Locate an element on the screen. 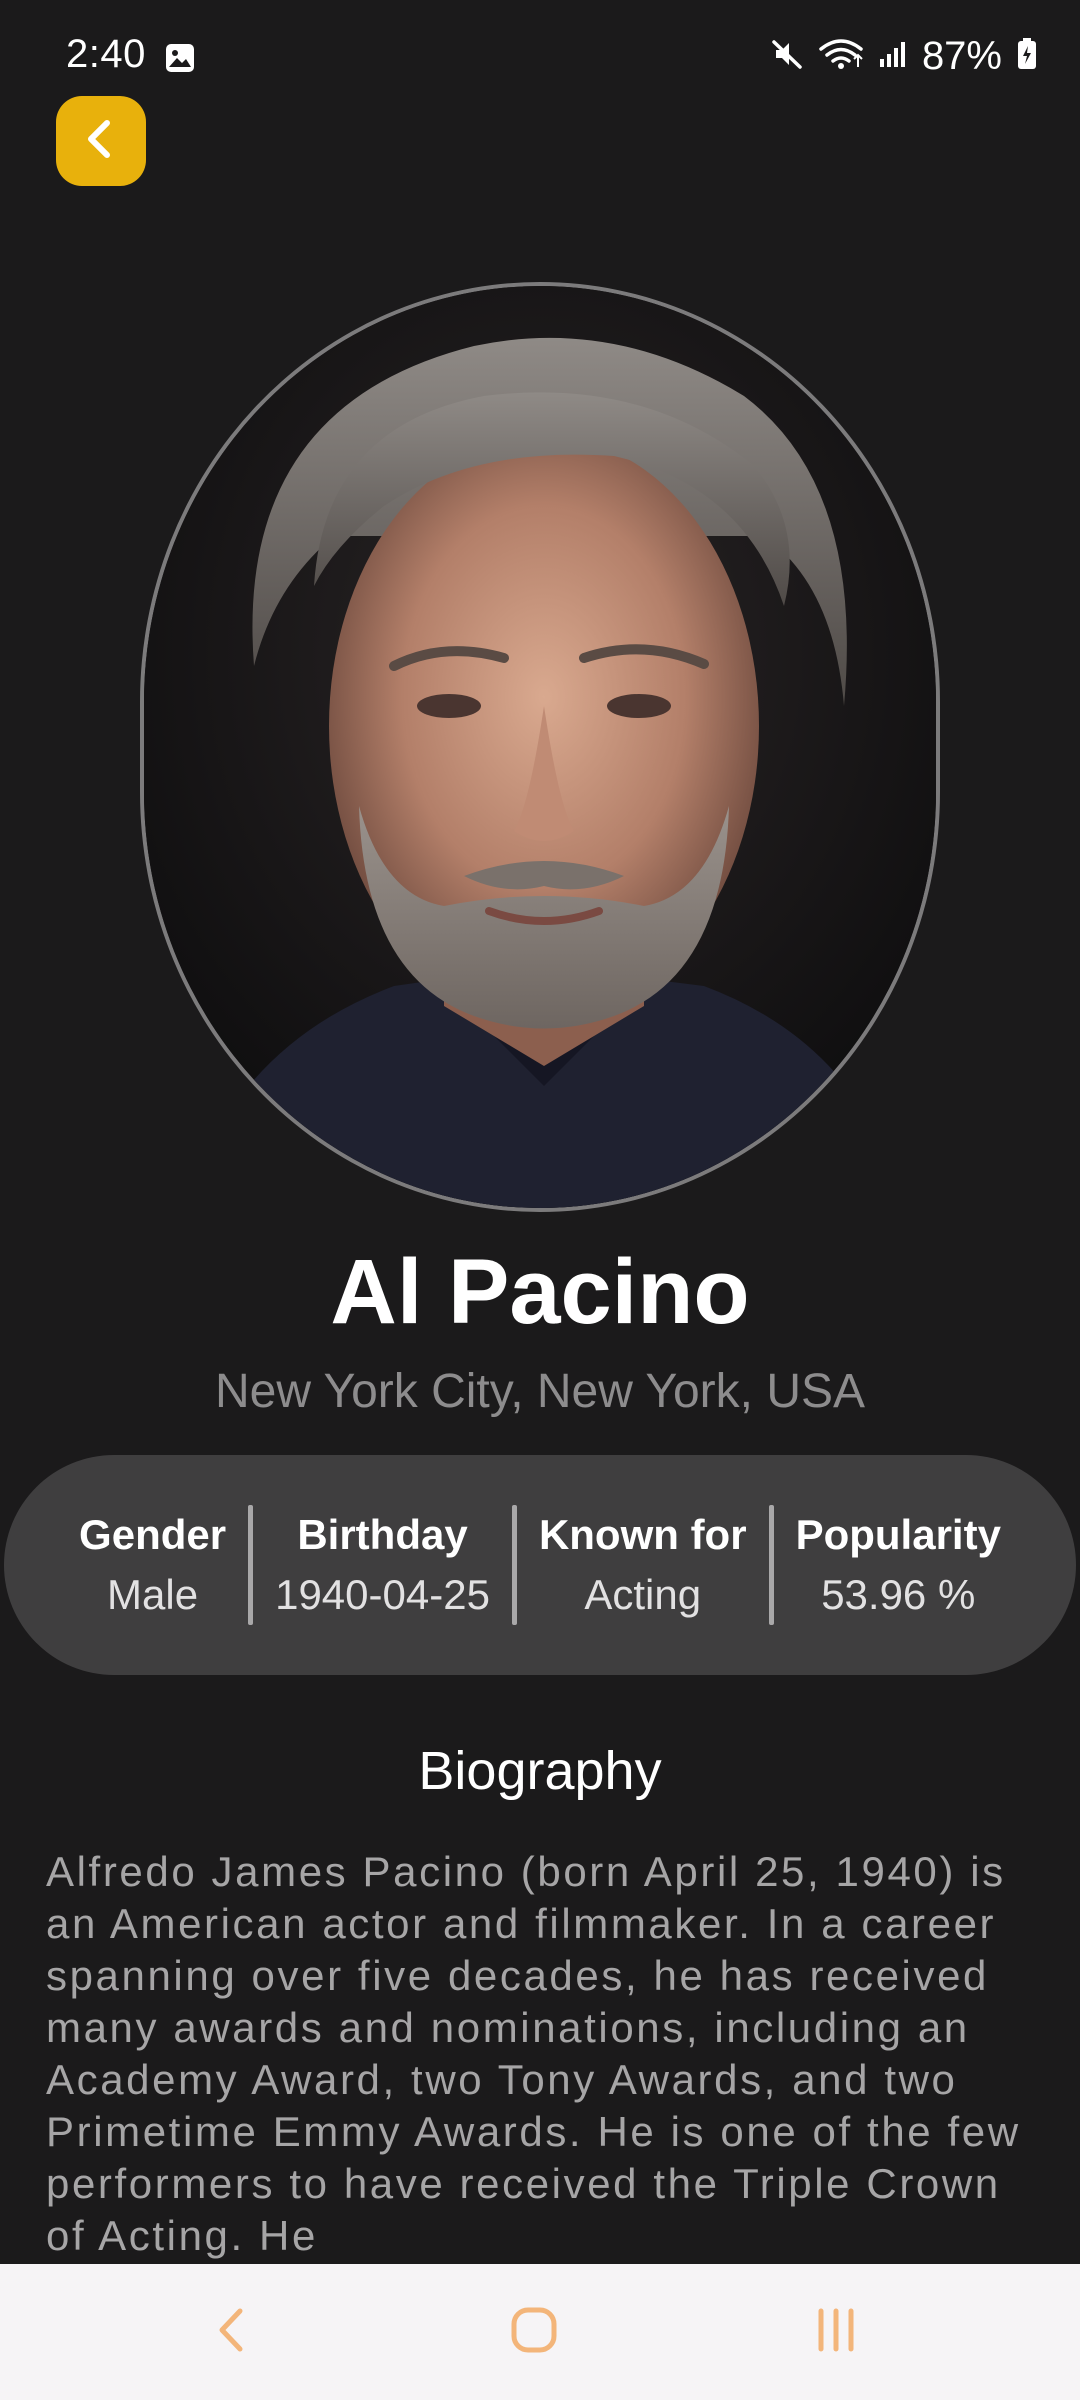 The image size is (1080, 2400). battery-percent: 87% is located at coordinates (961, 56).